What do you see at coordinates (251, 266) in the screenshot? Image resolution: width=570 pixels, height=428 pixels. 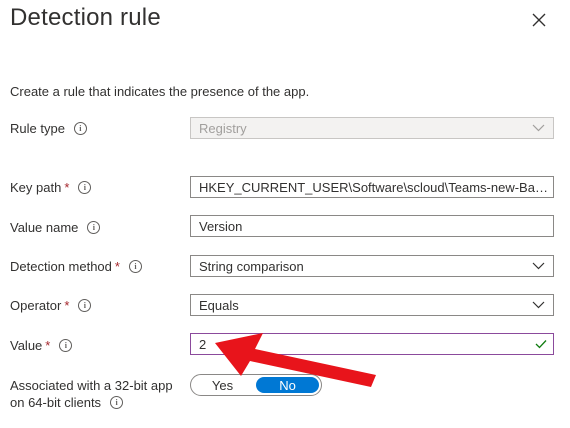 I see `detection-method-value: String comparison` at bounding box center [251, 266].